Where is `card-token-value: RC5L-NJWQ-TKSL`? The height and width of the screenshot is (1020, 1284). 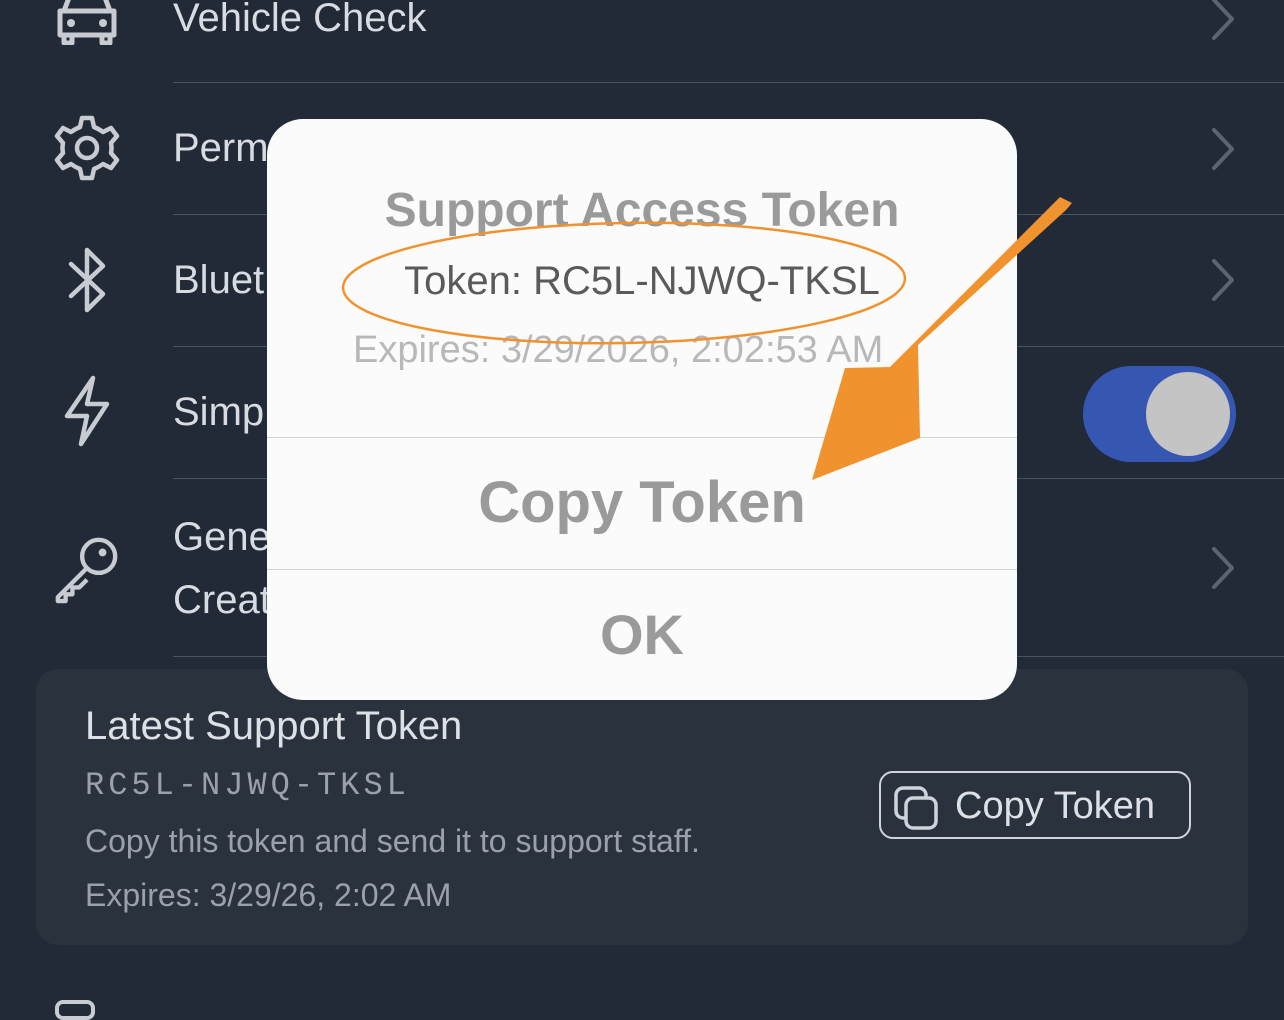
card-token-value: RC5L-NJWQ-TKSL is located at coordinates (247, 785).